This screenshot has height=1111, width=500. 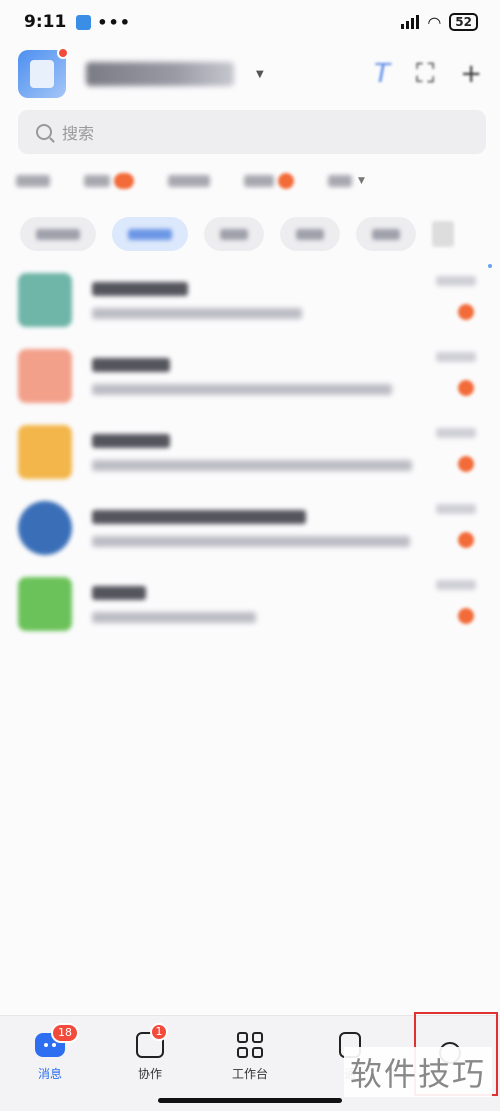 I want to click on org-name, so click(x=160, y=74).